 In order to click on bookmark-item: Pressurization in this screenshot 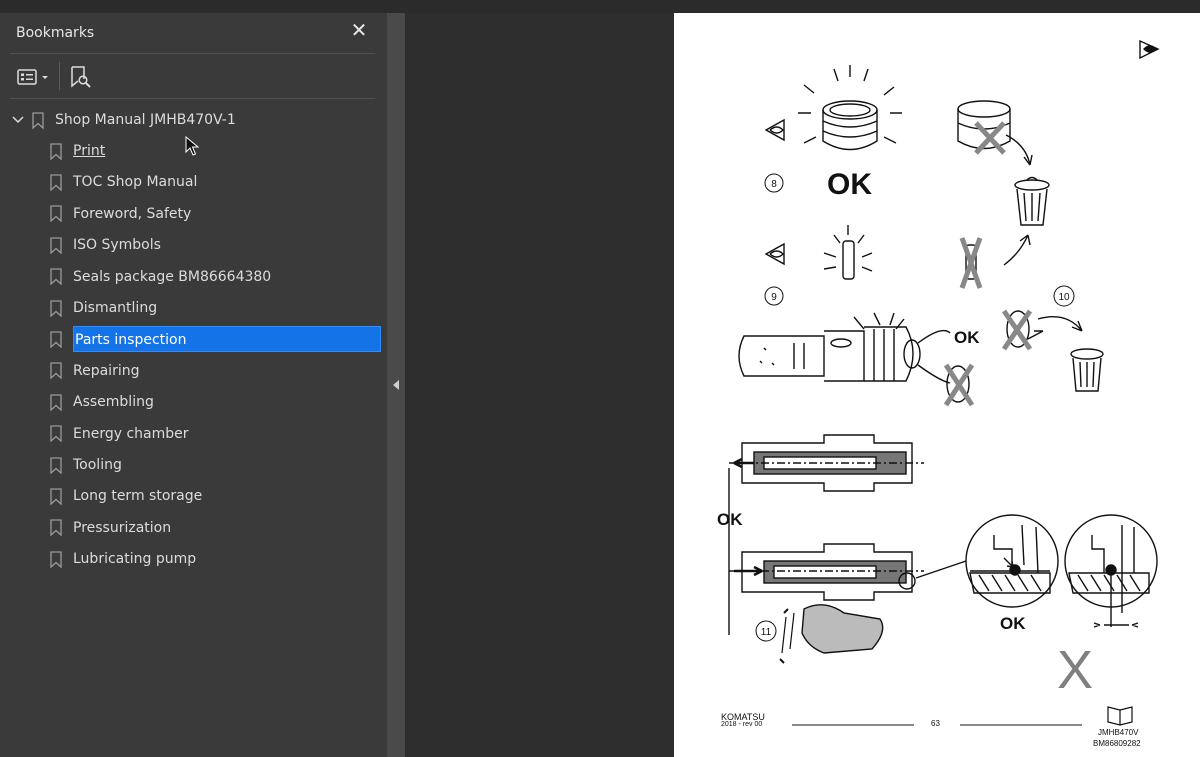, I will do `click(218, 528)`.